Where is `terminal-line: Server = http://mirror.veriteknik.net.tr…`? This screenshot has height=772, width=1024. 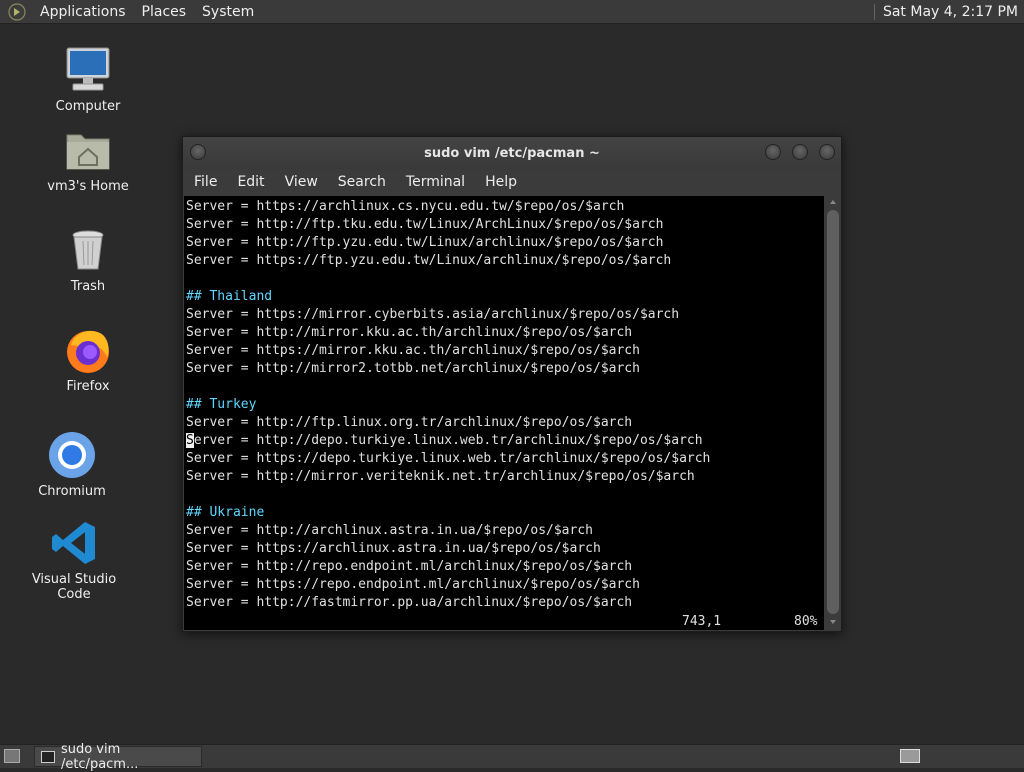 terminal-line: Server = http://mirror.veriteknik.net.tr… is located at coordinates (440, 476).